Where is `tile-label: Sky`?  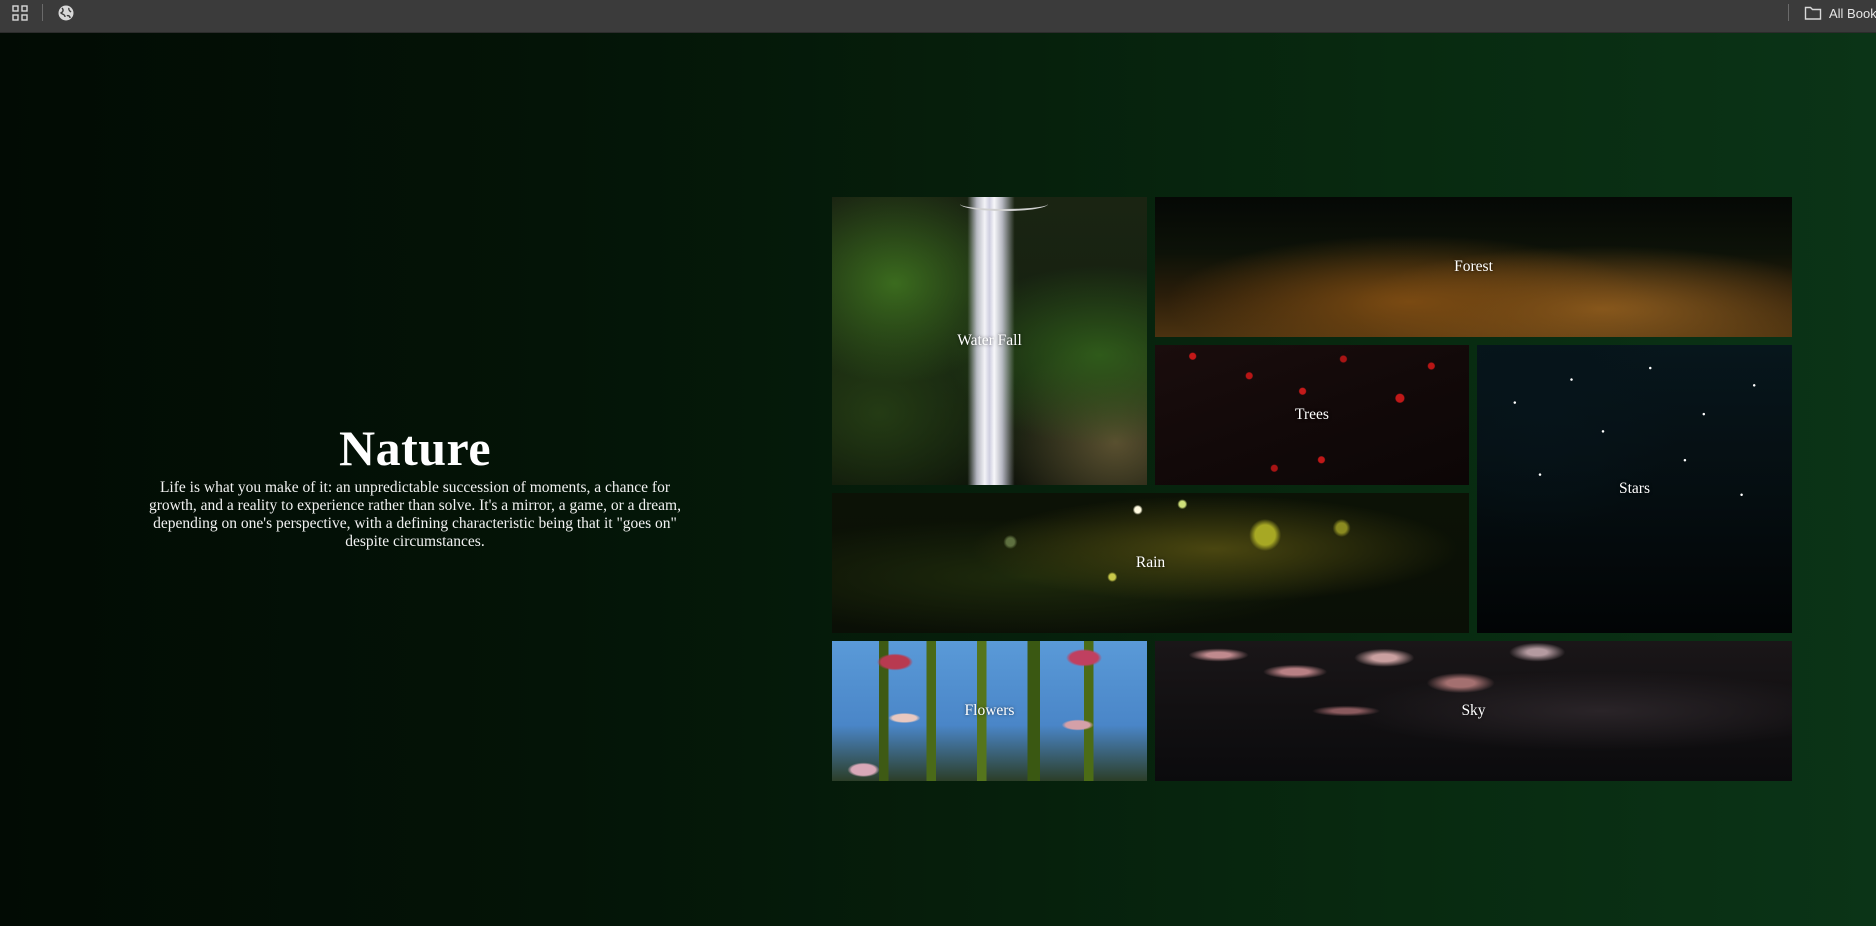 tile-label: Sky is located at coordinates (1473, 710).